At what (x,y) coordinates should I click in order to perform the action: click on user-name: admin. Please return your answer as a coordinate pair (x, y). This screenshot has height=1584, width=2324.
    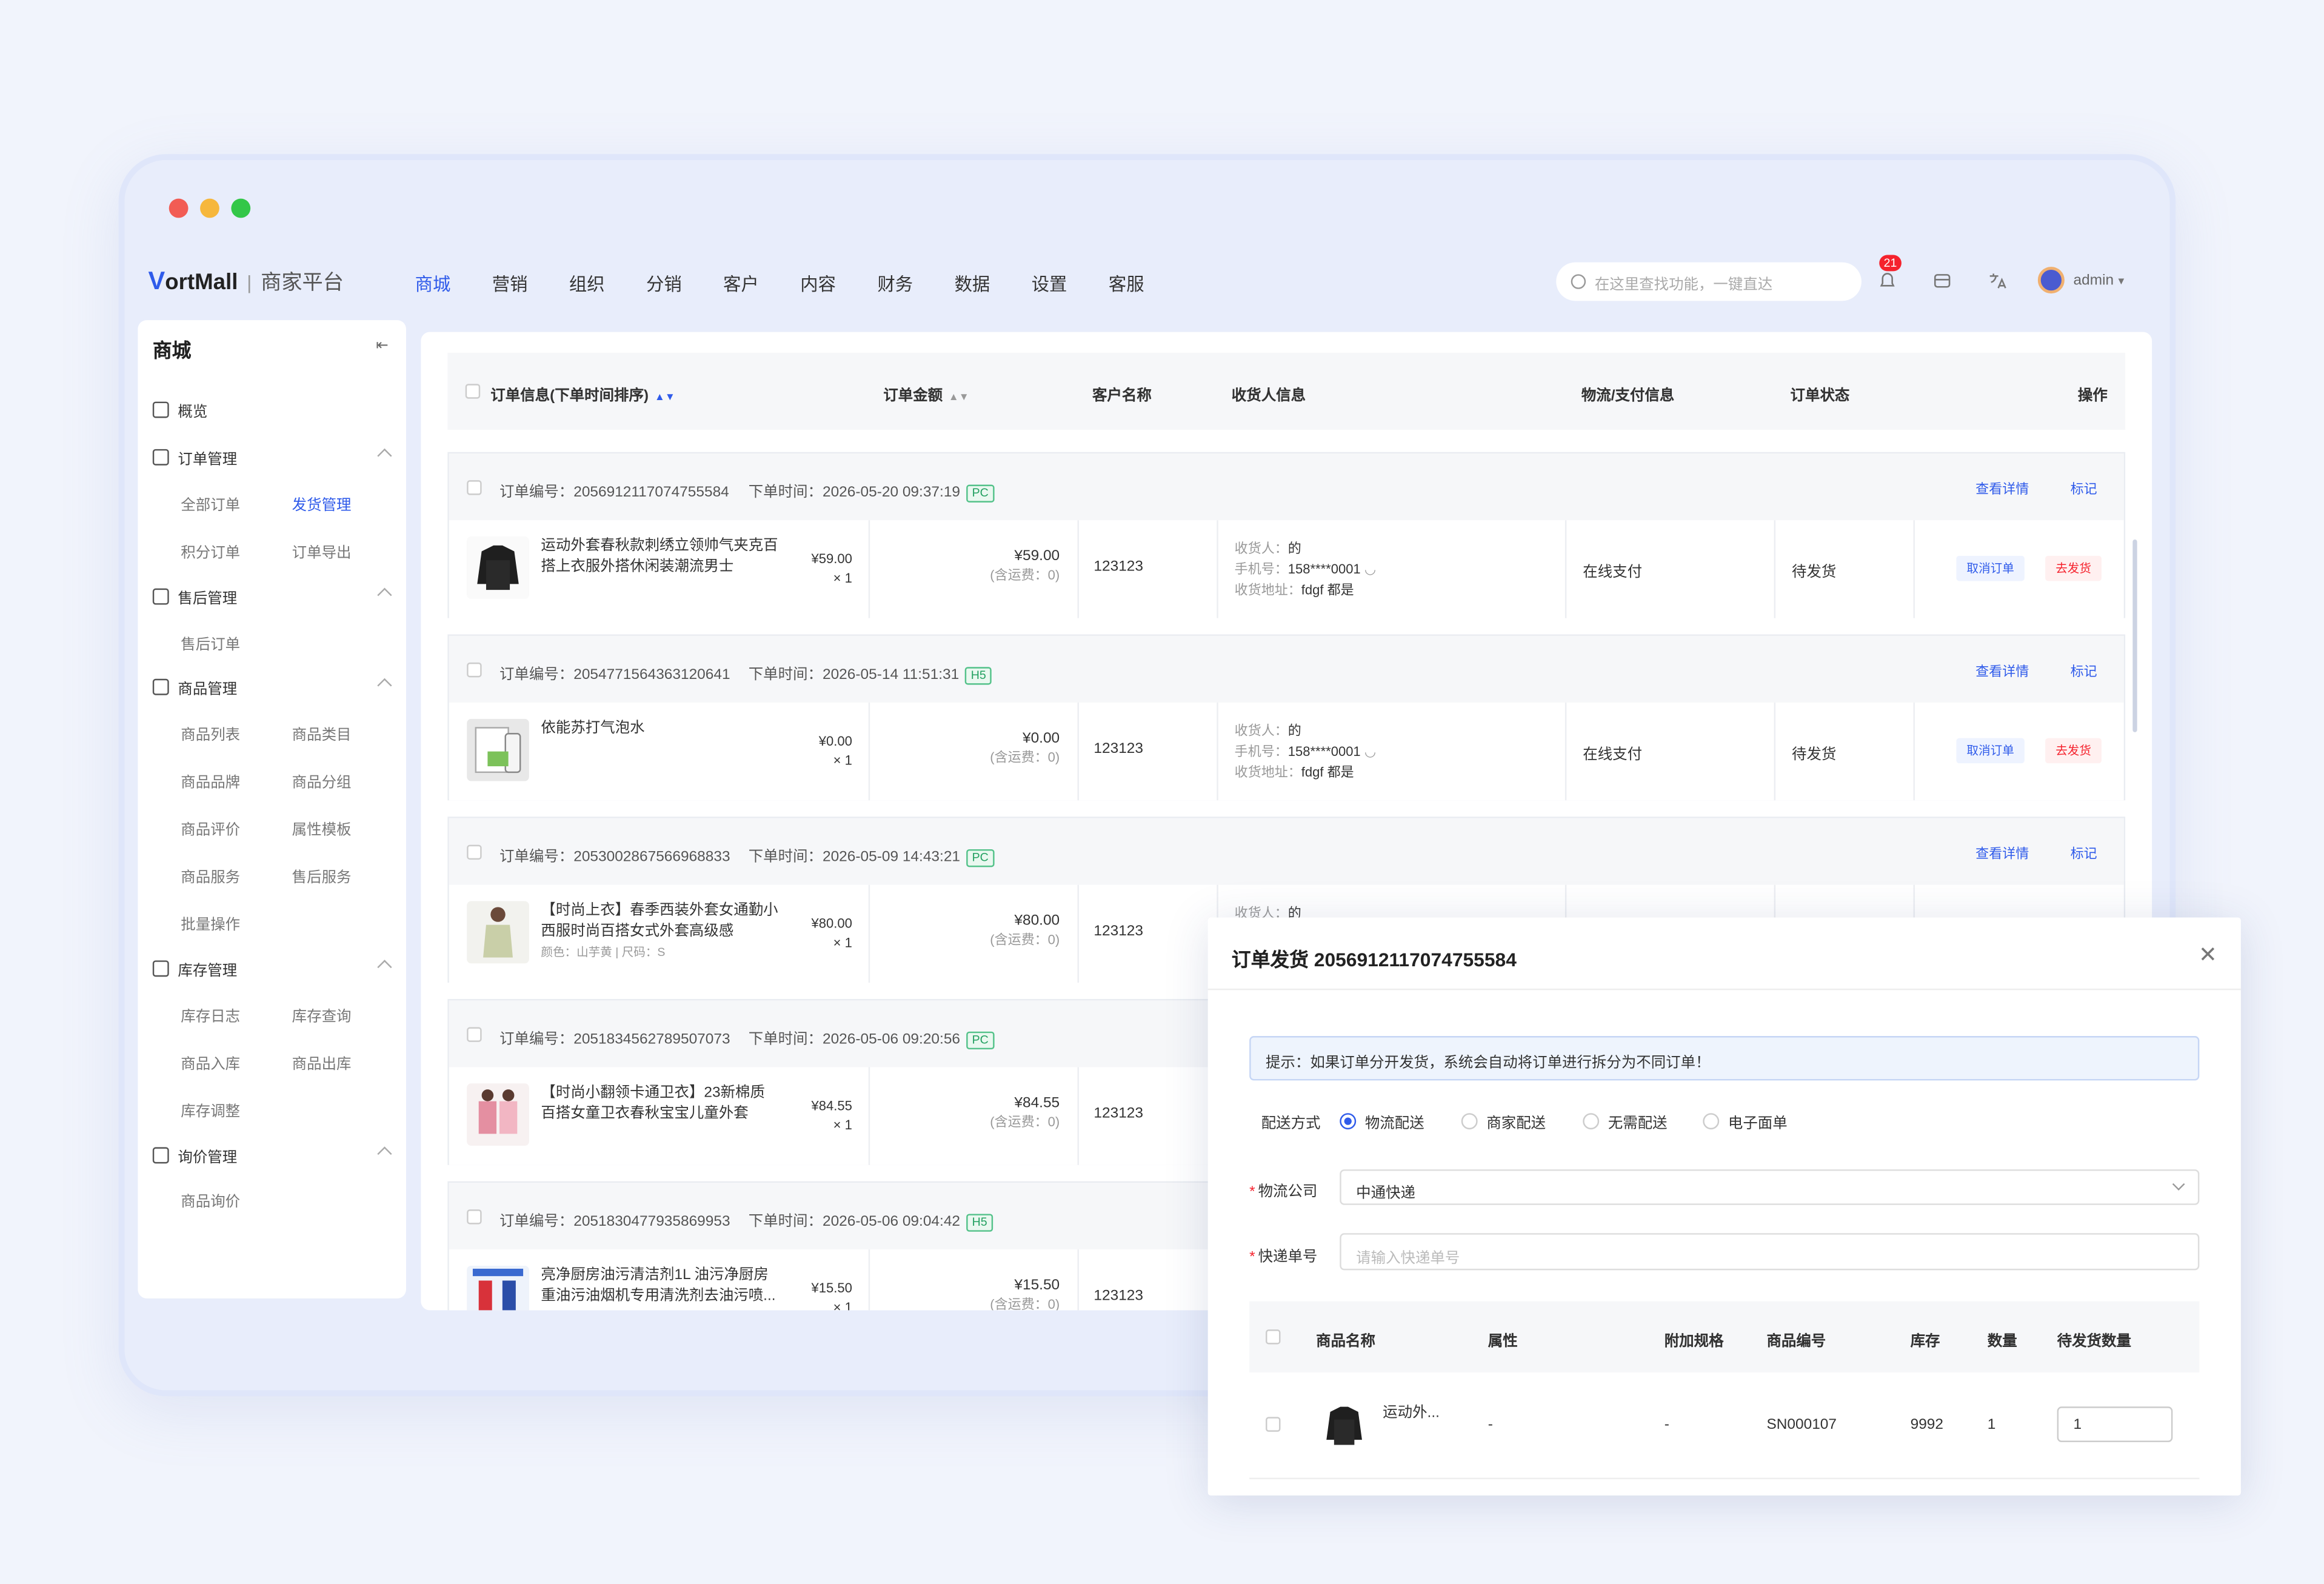
    Looking at the image, I should click on (2094, 280).